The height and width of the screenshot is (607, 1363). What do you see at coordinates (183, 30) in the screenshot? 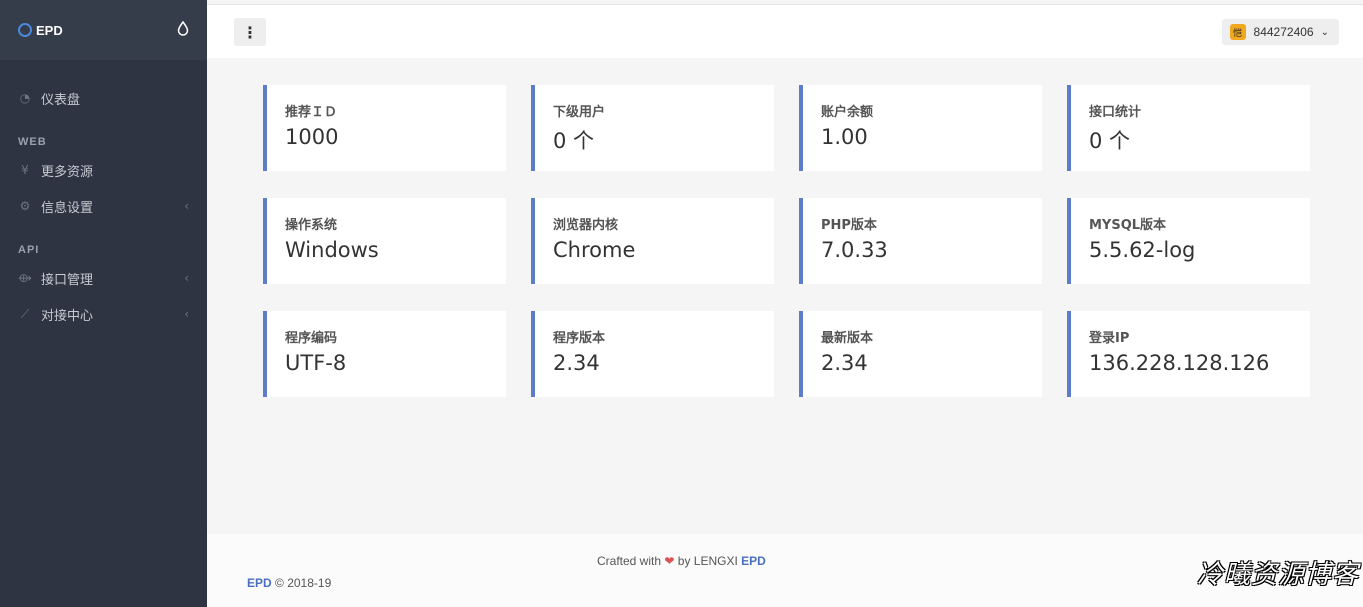
I see `drop-icon` at bounding box center [183, 30].